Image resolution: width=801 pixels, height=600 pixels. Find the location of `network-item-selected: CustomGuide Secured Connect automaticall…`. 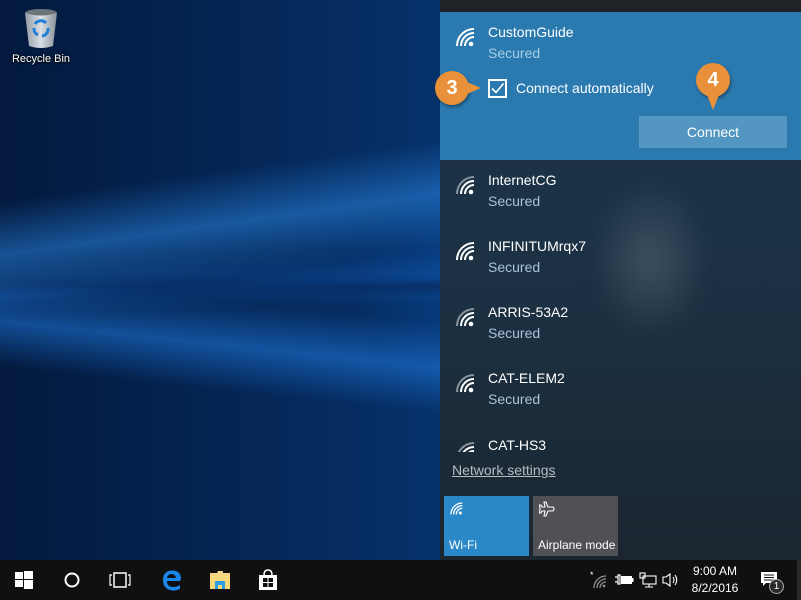

network-item-selected: CustomGuide Secured Connect automaticall… is located at coordinates (620, 86).